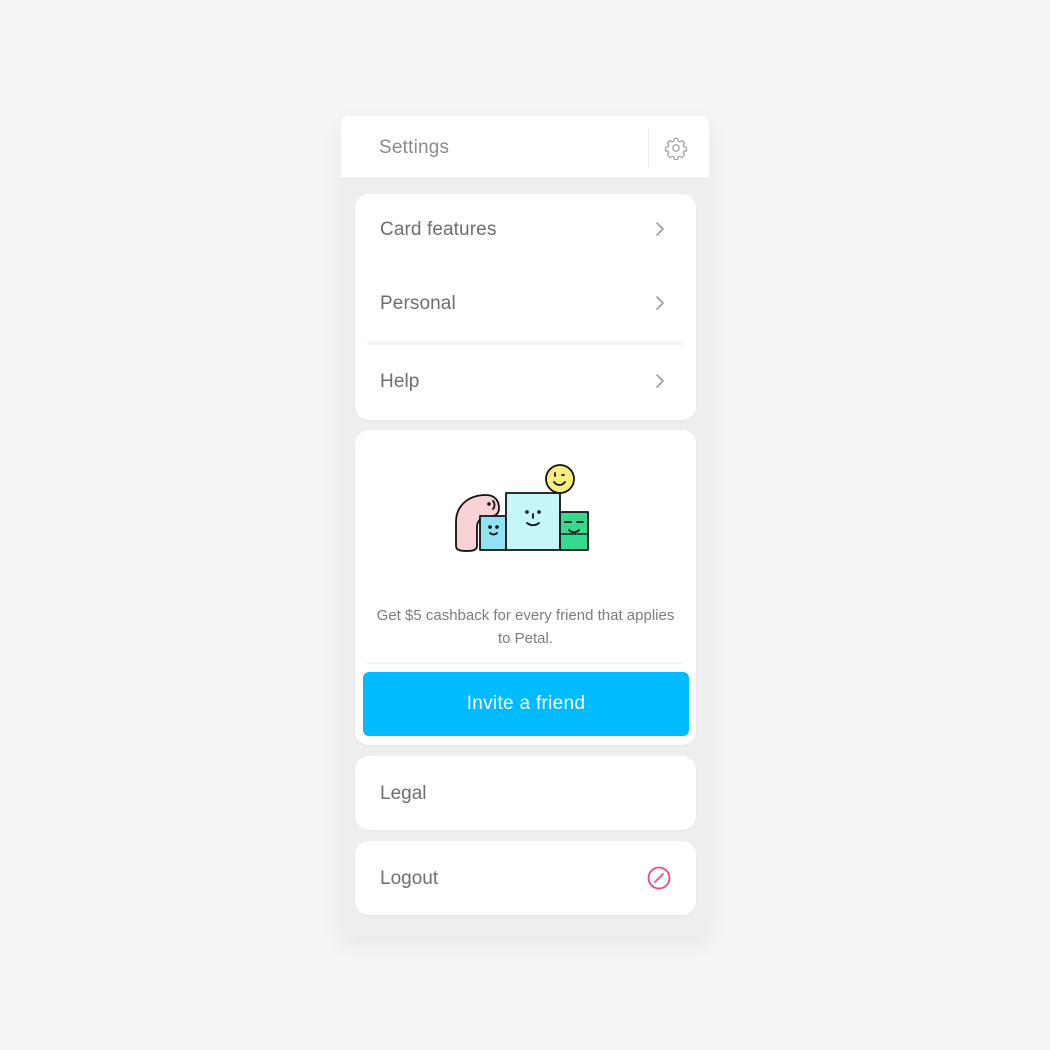 The image size is (1050, 1050). I want to click on menu-item-label: Card features, so click(438, 229).